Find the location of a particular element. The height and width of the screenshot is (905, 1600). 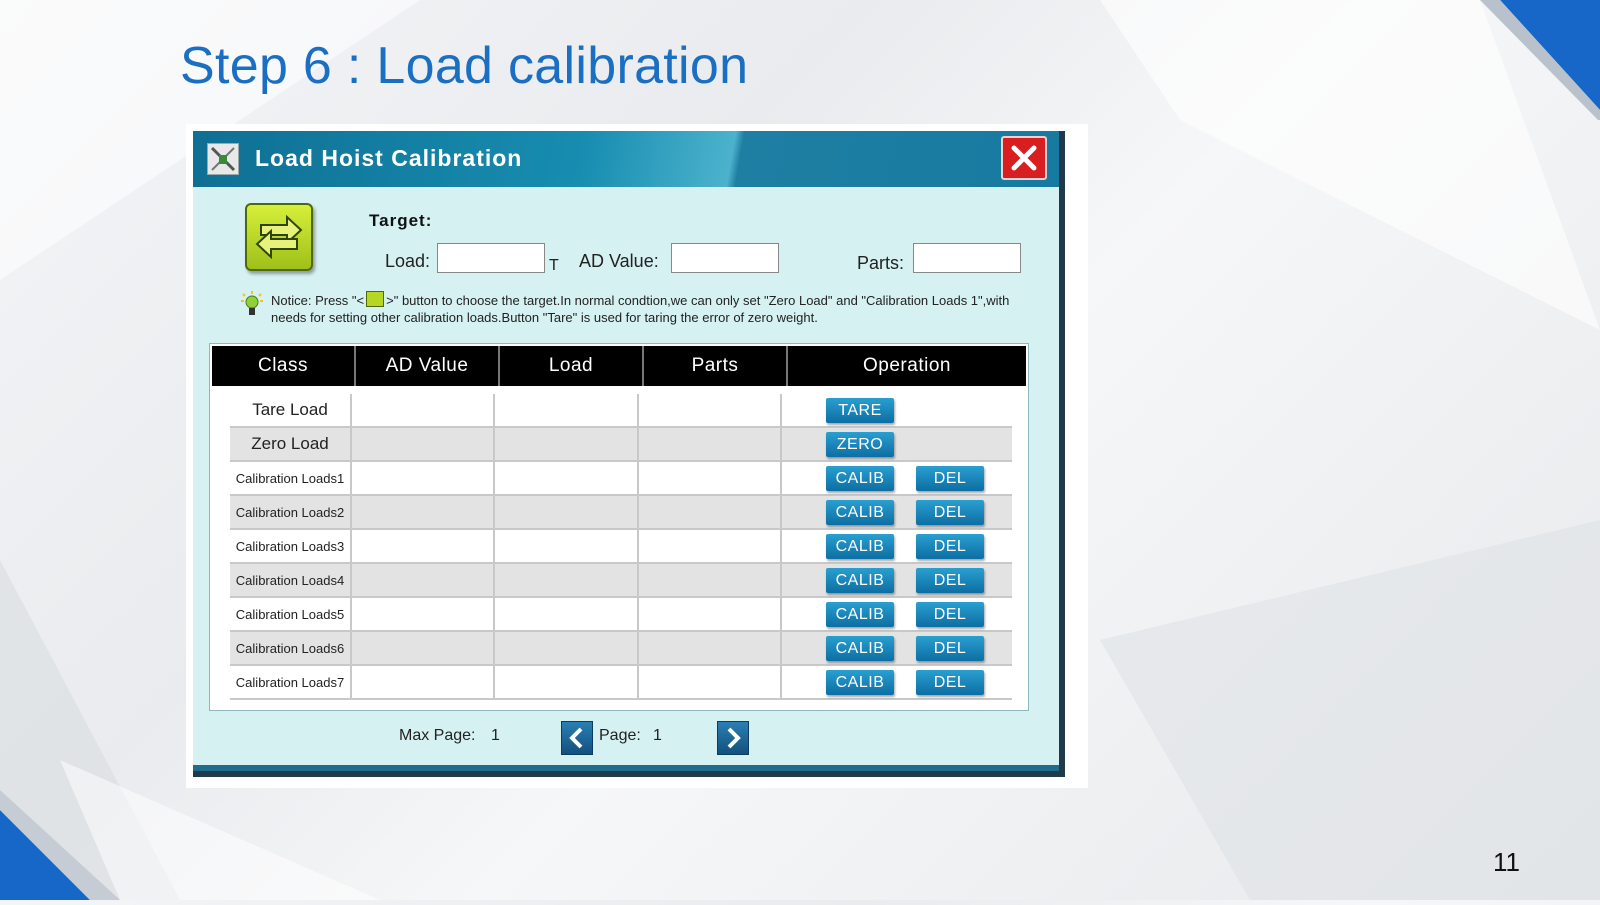

page-value: 1 is located at coordinates (657, 735).